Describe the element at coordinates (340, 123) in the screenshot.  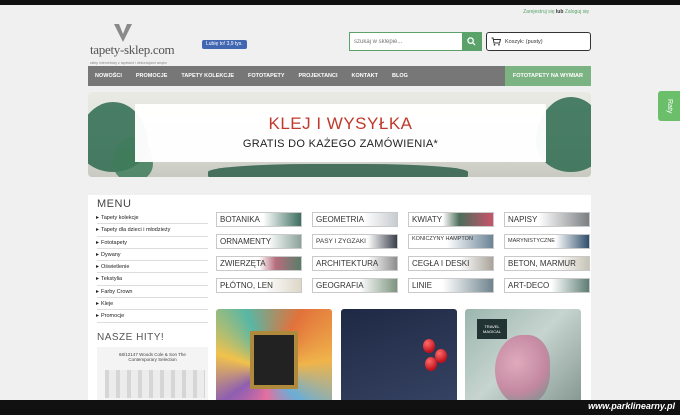
I see `banner-title: KLEJ I WYSYŁKA` at that location.